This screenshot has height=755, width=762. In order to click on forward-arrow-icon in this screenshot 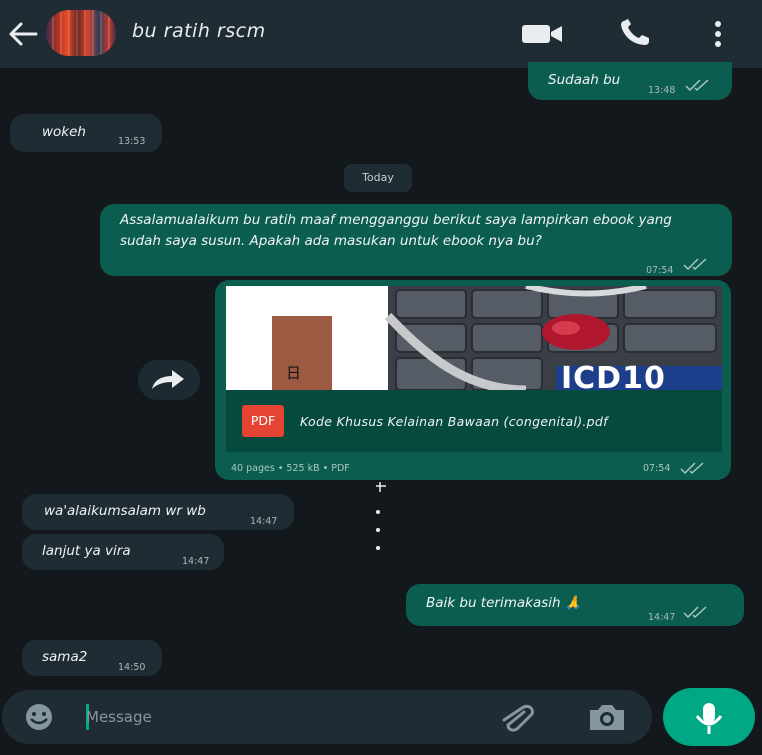, I will do `click(168, 379)`.